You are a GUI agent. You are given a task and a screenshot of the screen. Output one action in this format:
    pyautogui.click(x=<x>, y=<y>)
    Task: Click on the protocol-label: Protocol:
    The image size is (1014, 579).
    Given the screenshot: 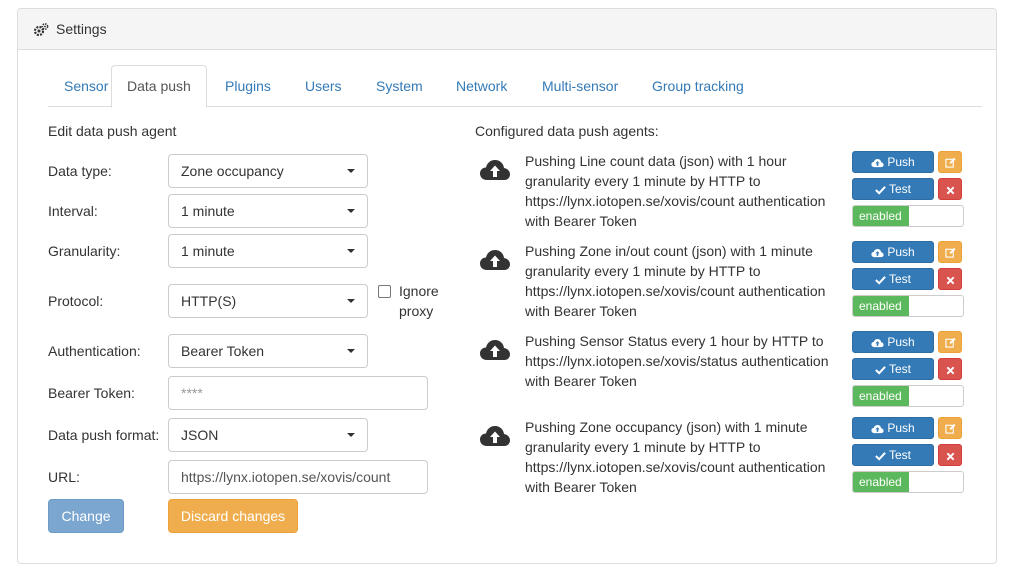 What is the action you would take?
    pyautogui.click(x=76, y=301)
    